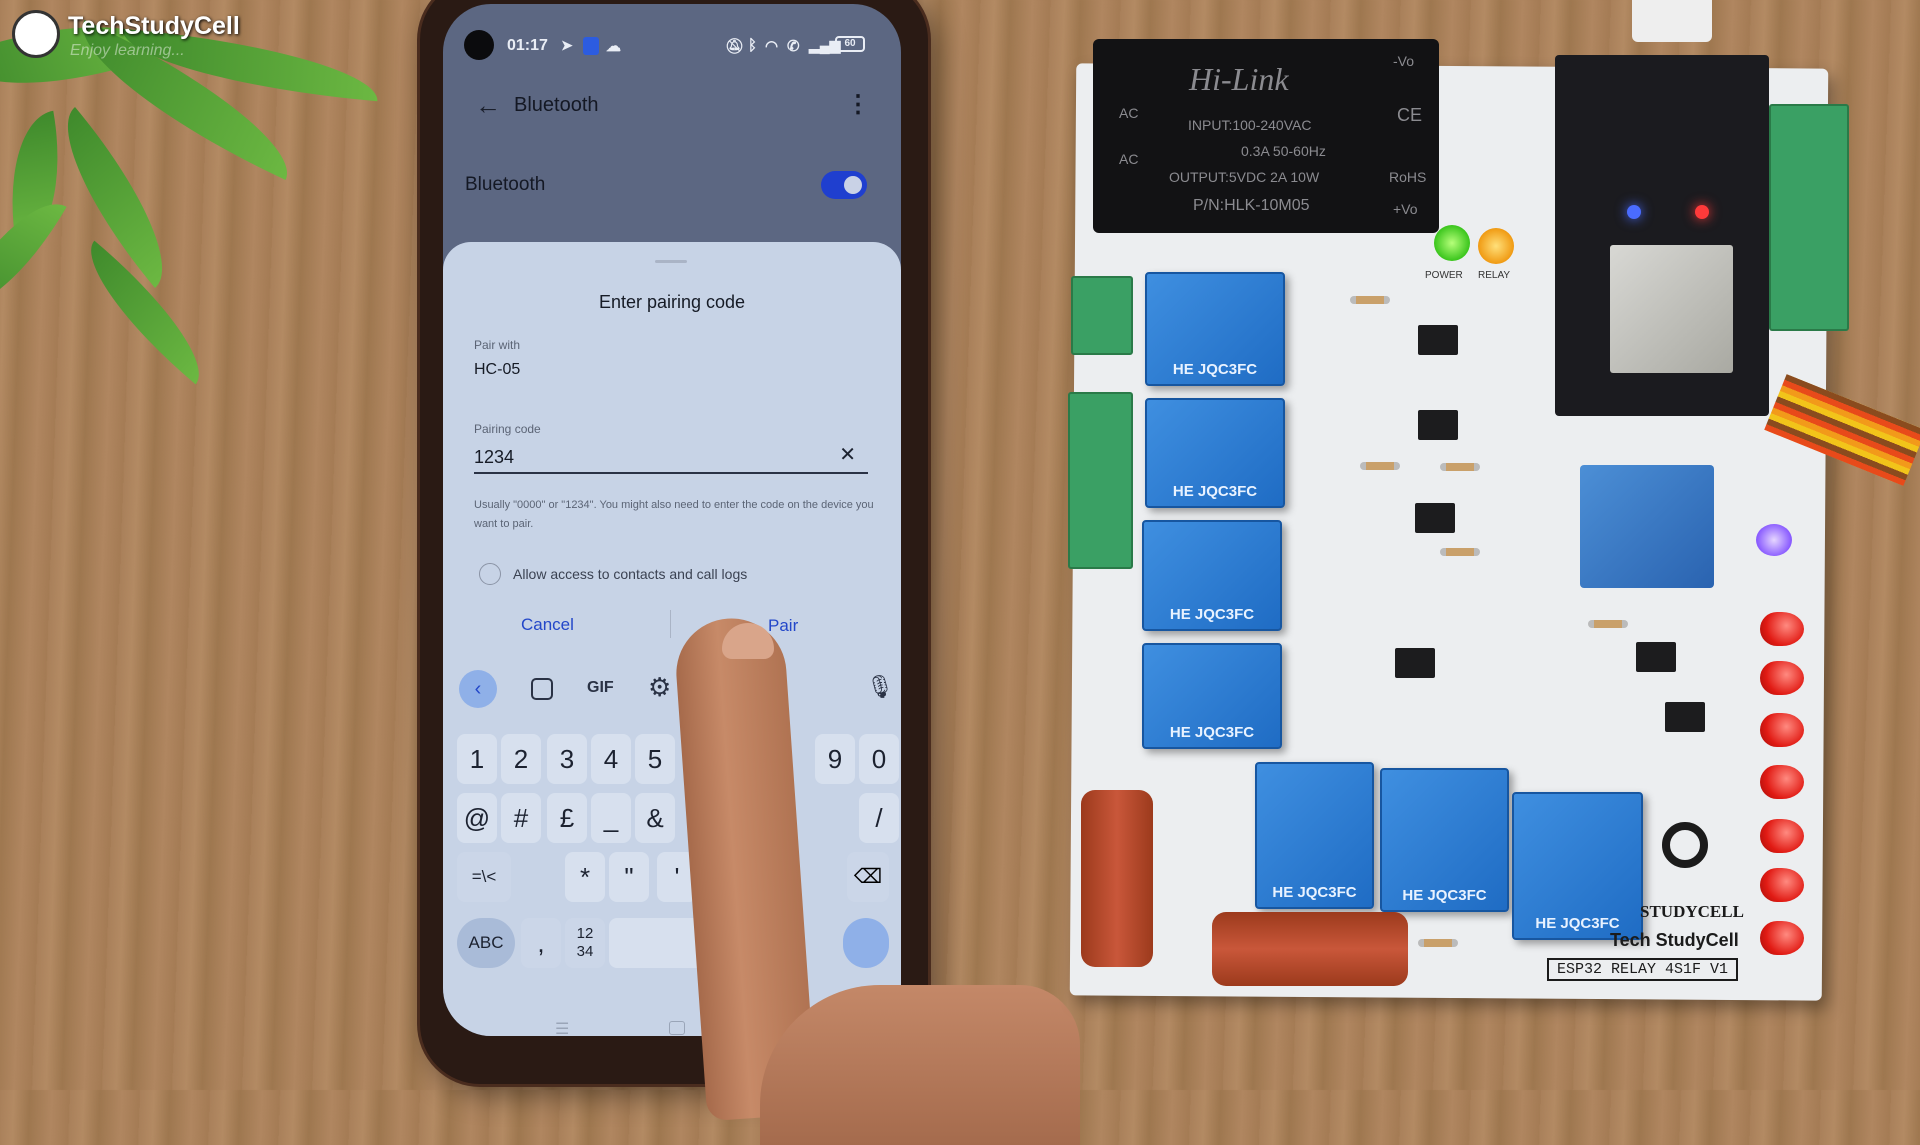 This screenshot has height=1145, width=1920. What do you see at coordinates (1662, 235) in the screenshot?
I see `esp32-module` at bounding box center [1662, 235].